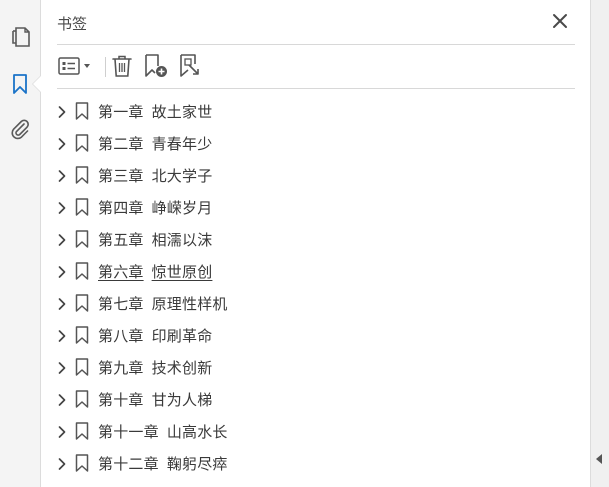 This screenshot has height=487, width=609. What do you see at coordinates (197, 464) in the screenshot?
I see `bookmark-title: 鞠躬尽瘁` at bounding box center [197, 464].